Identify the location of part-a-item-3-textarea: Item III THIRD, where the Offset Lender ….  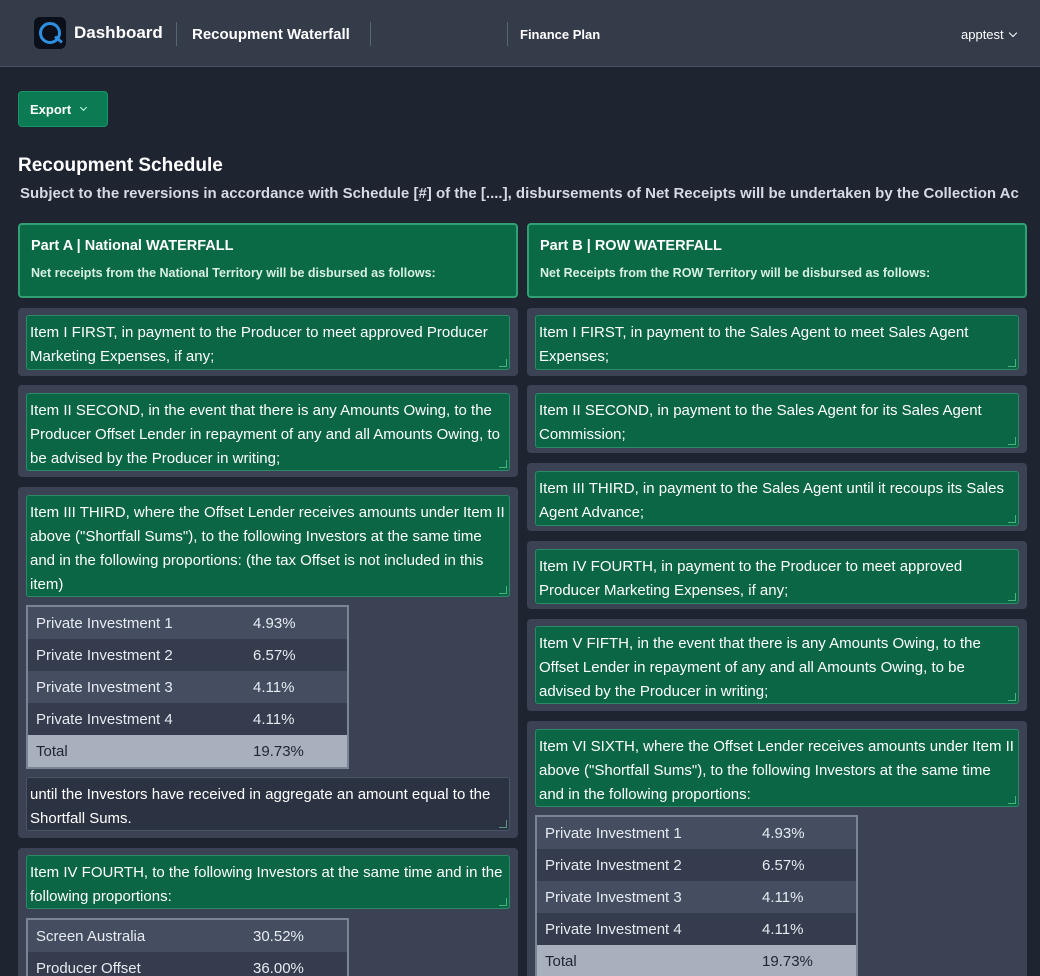
(268, 546).